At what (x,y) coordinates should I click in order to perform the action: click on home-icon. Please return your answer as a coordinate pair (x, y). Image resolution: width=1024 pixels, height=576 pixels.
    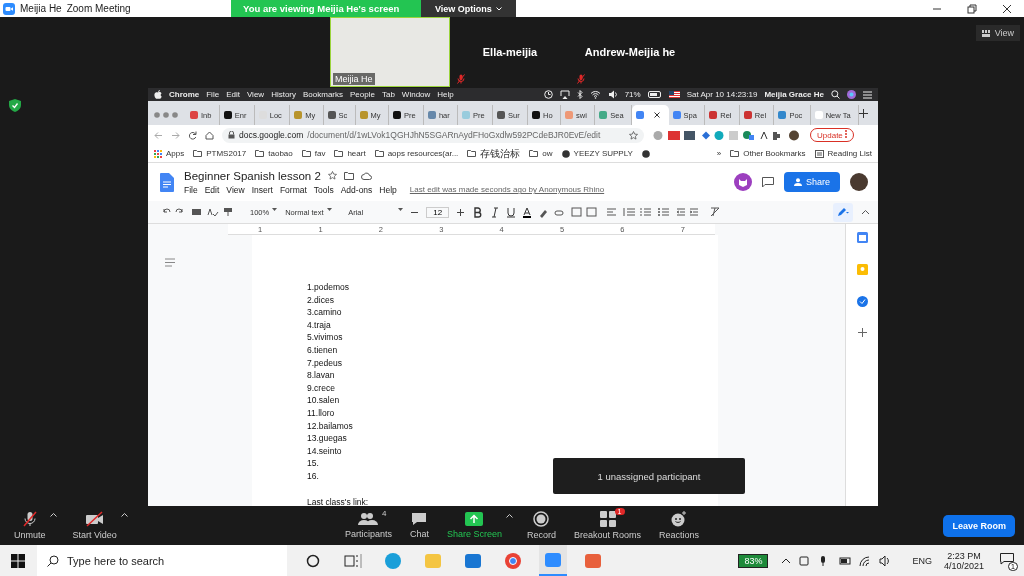
    Looking at the image, I should click on (209, 135).